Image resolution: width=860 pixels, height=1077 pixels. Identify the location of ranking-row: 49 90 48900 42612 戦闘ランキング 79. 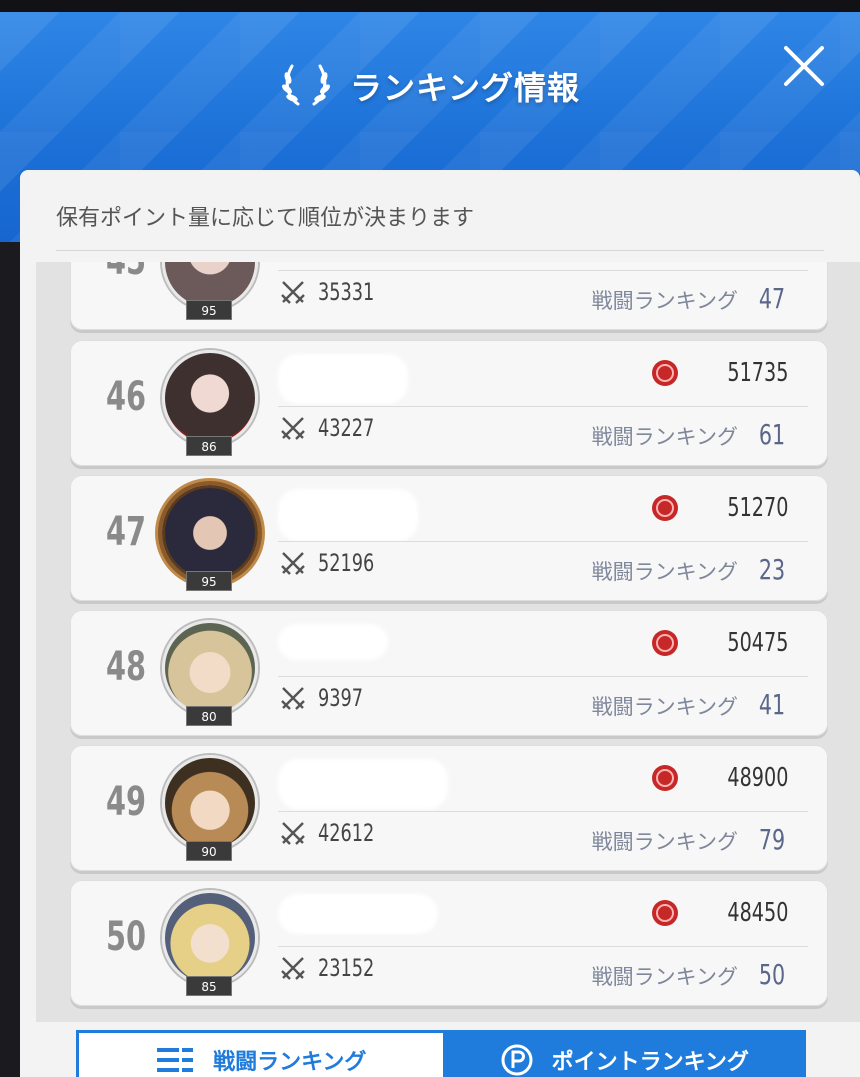
(449, 808).